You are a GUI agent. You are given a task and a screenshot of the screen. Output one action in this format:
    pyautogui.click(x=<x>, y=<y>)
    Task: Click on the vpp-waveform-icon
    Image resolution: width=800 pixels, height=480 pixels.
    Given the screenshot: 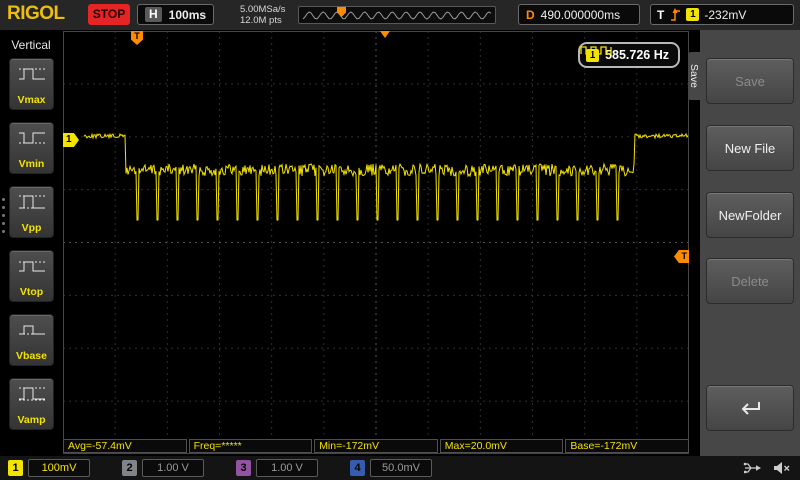 What is the action you would take?
    pyautogui.click(x=31, y=202)
    